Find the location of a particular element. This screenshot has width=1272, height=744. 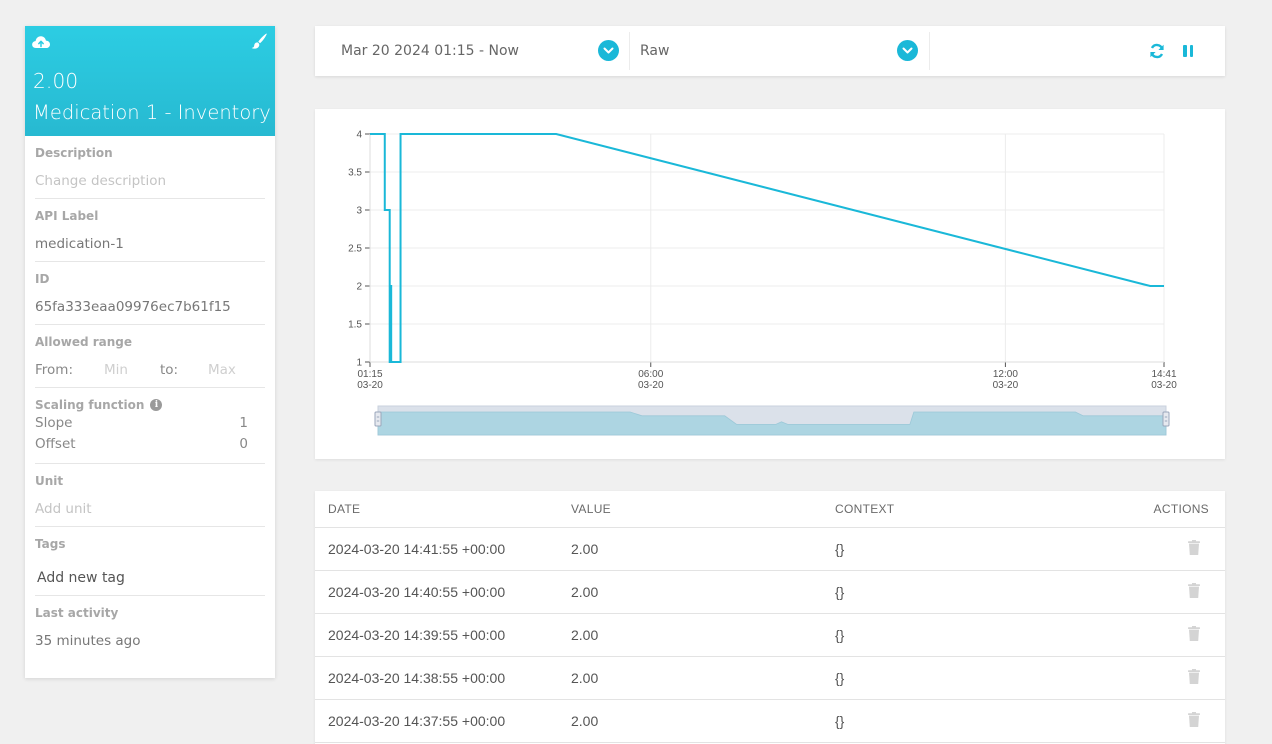

scaling-function-label: Scaling function is located at coordinates (90, 405).